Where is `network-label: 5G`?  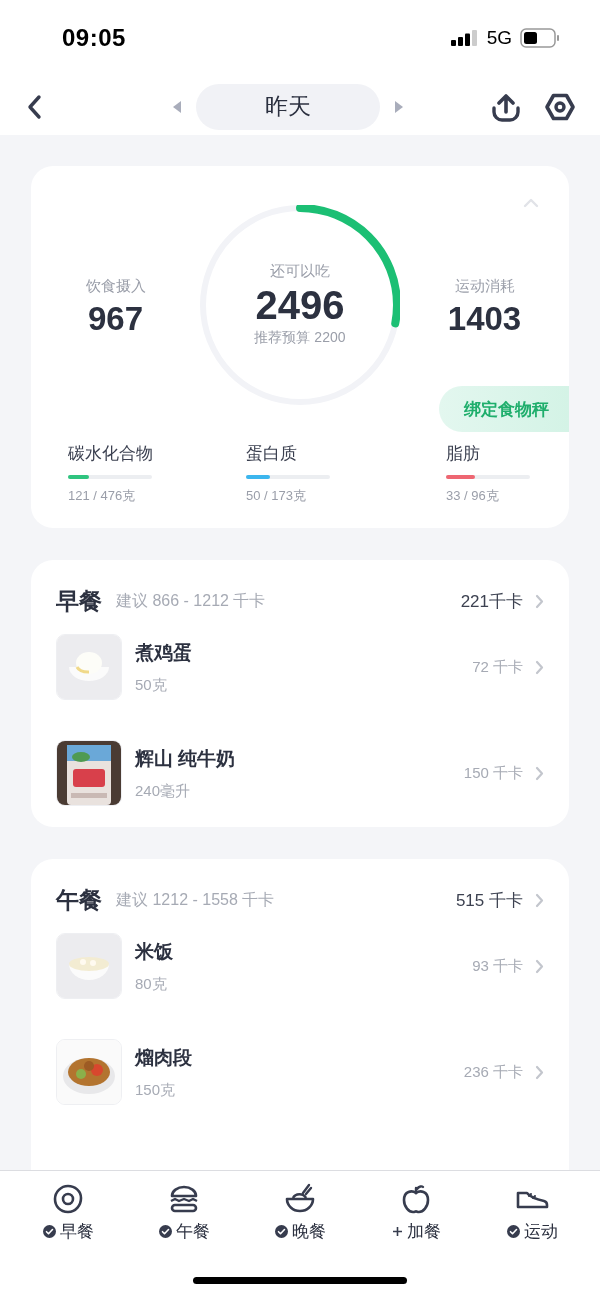
network-label: 5G is located at coordinates (499, 38).